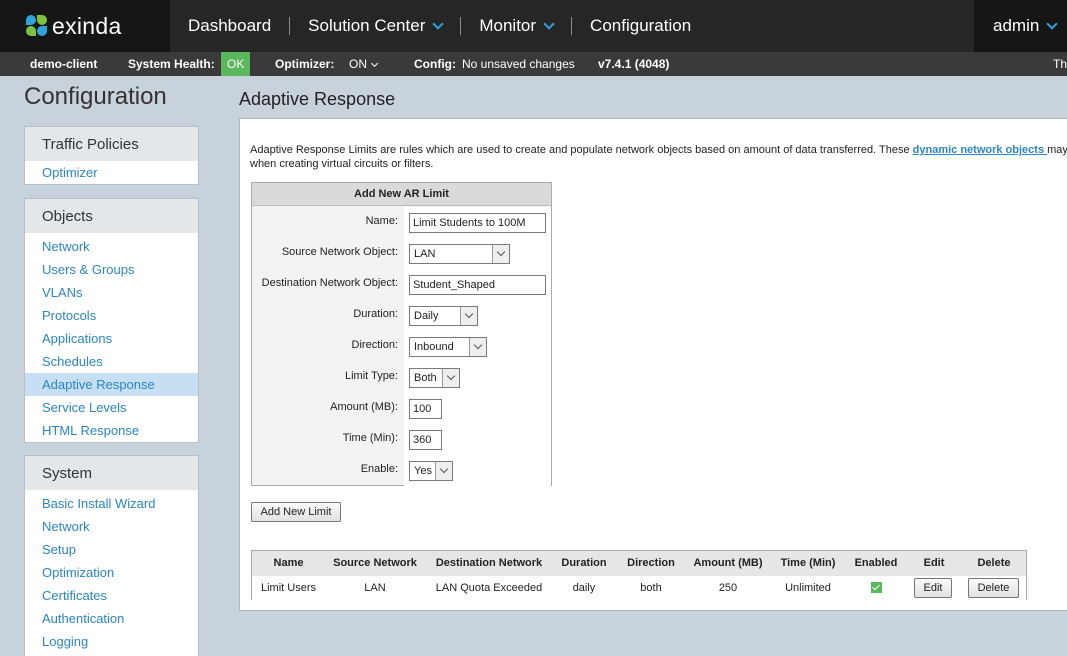 The height and width of the screenshot is (656, 1067). I want to click on destination-network-input: Student_Shaped, so click(477, 285).